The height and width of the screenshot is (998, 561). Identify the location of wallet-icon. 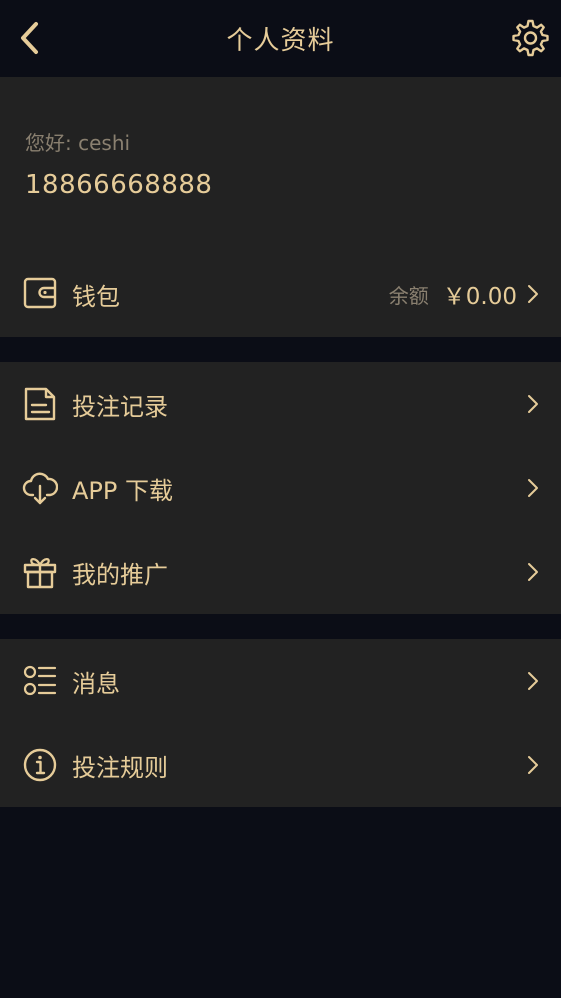
(40, 293).